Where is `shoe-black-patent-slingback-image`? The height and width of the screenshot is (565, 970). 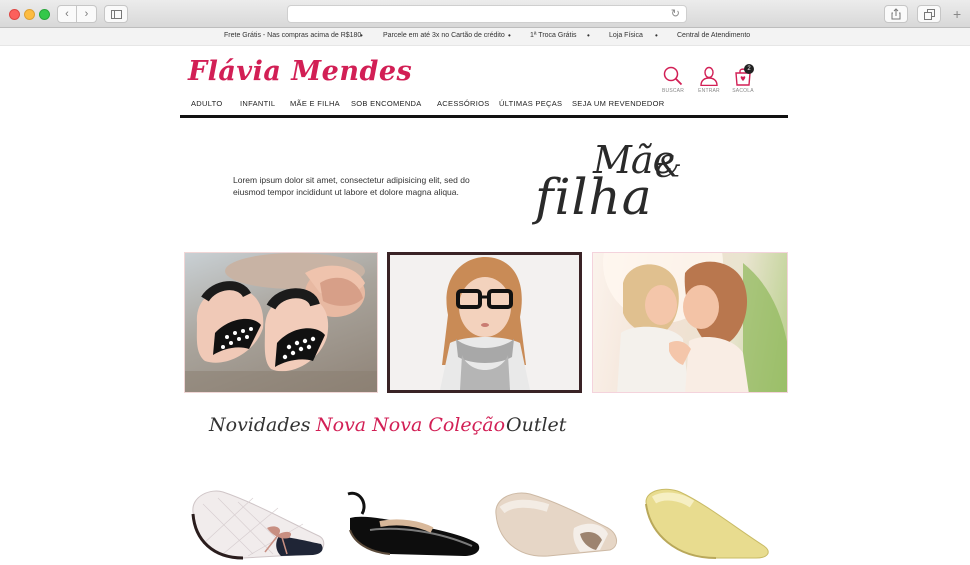 shoe-black-patent-slingback-image is located at coordinates (413, 523).